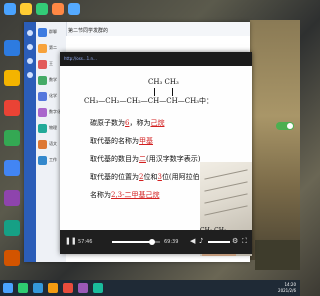  What do you see at coordinates (30, 75) in the screenshot?
I see `apps-icon` at bounding box center [30, 75].